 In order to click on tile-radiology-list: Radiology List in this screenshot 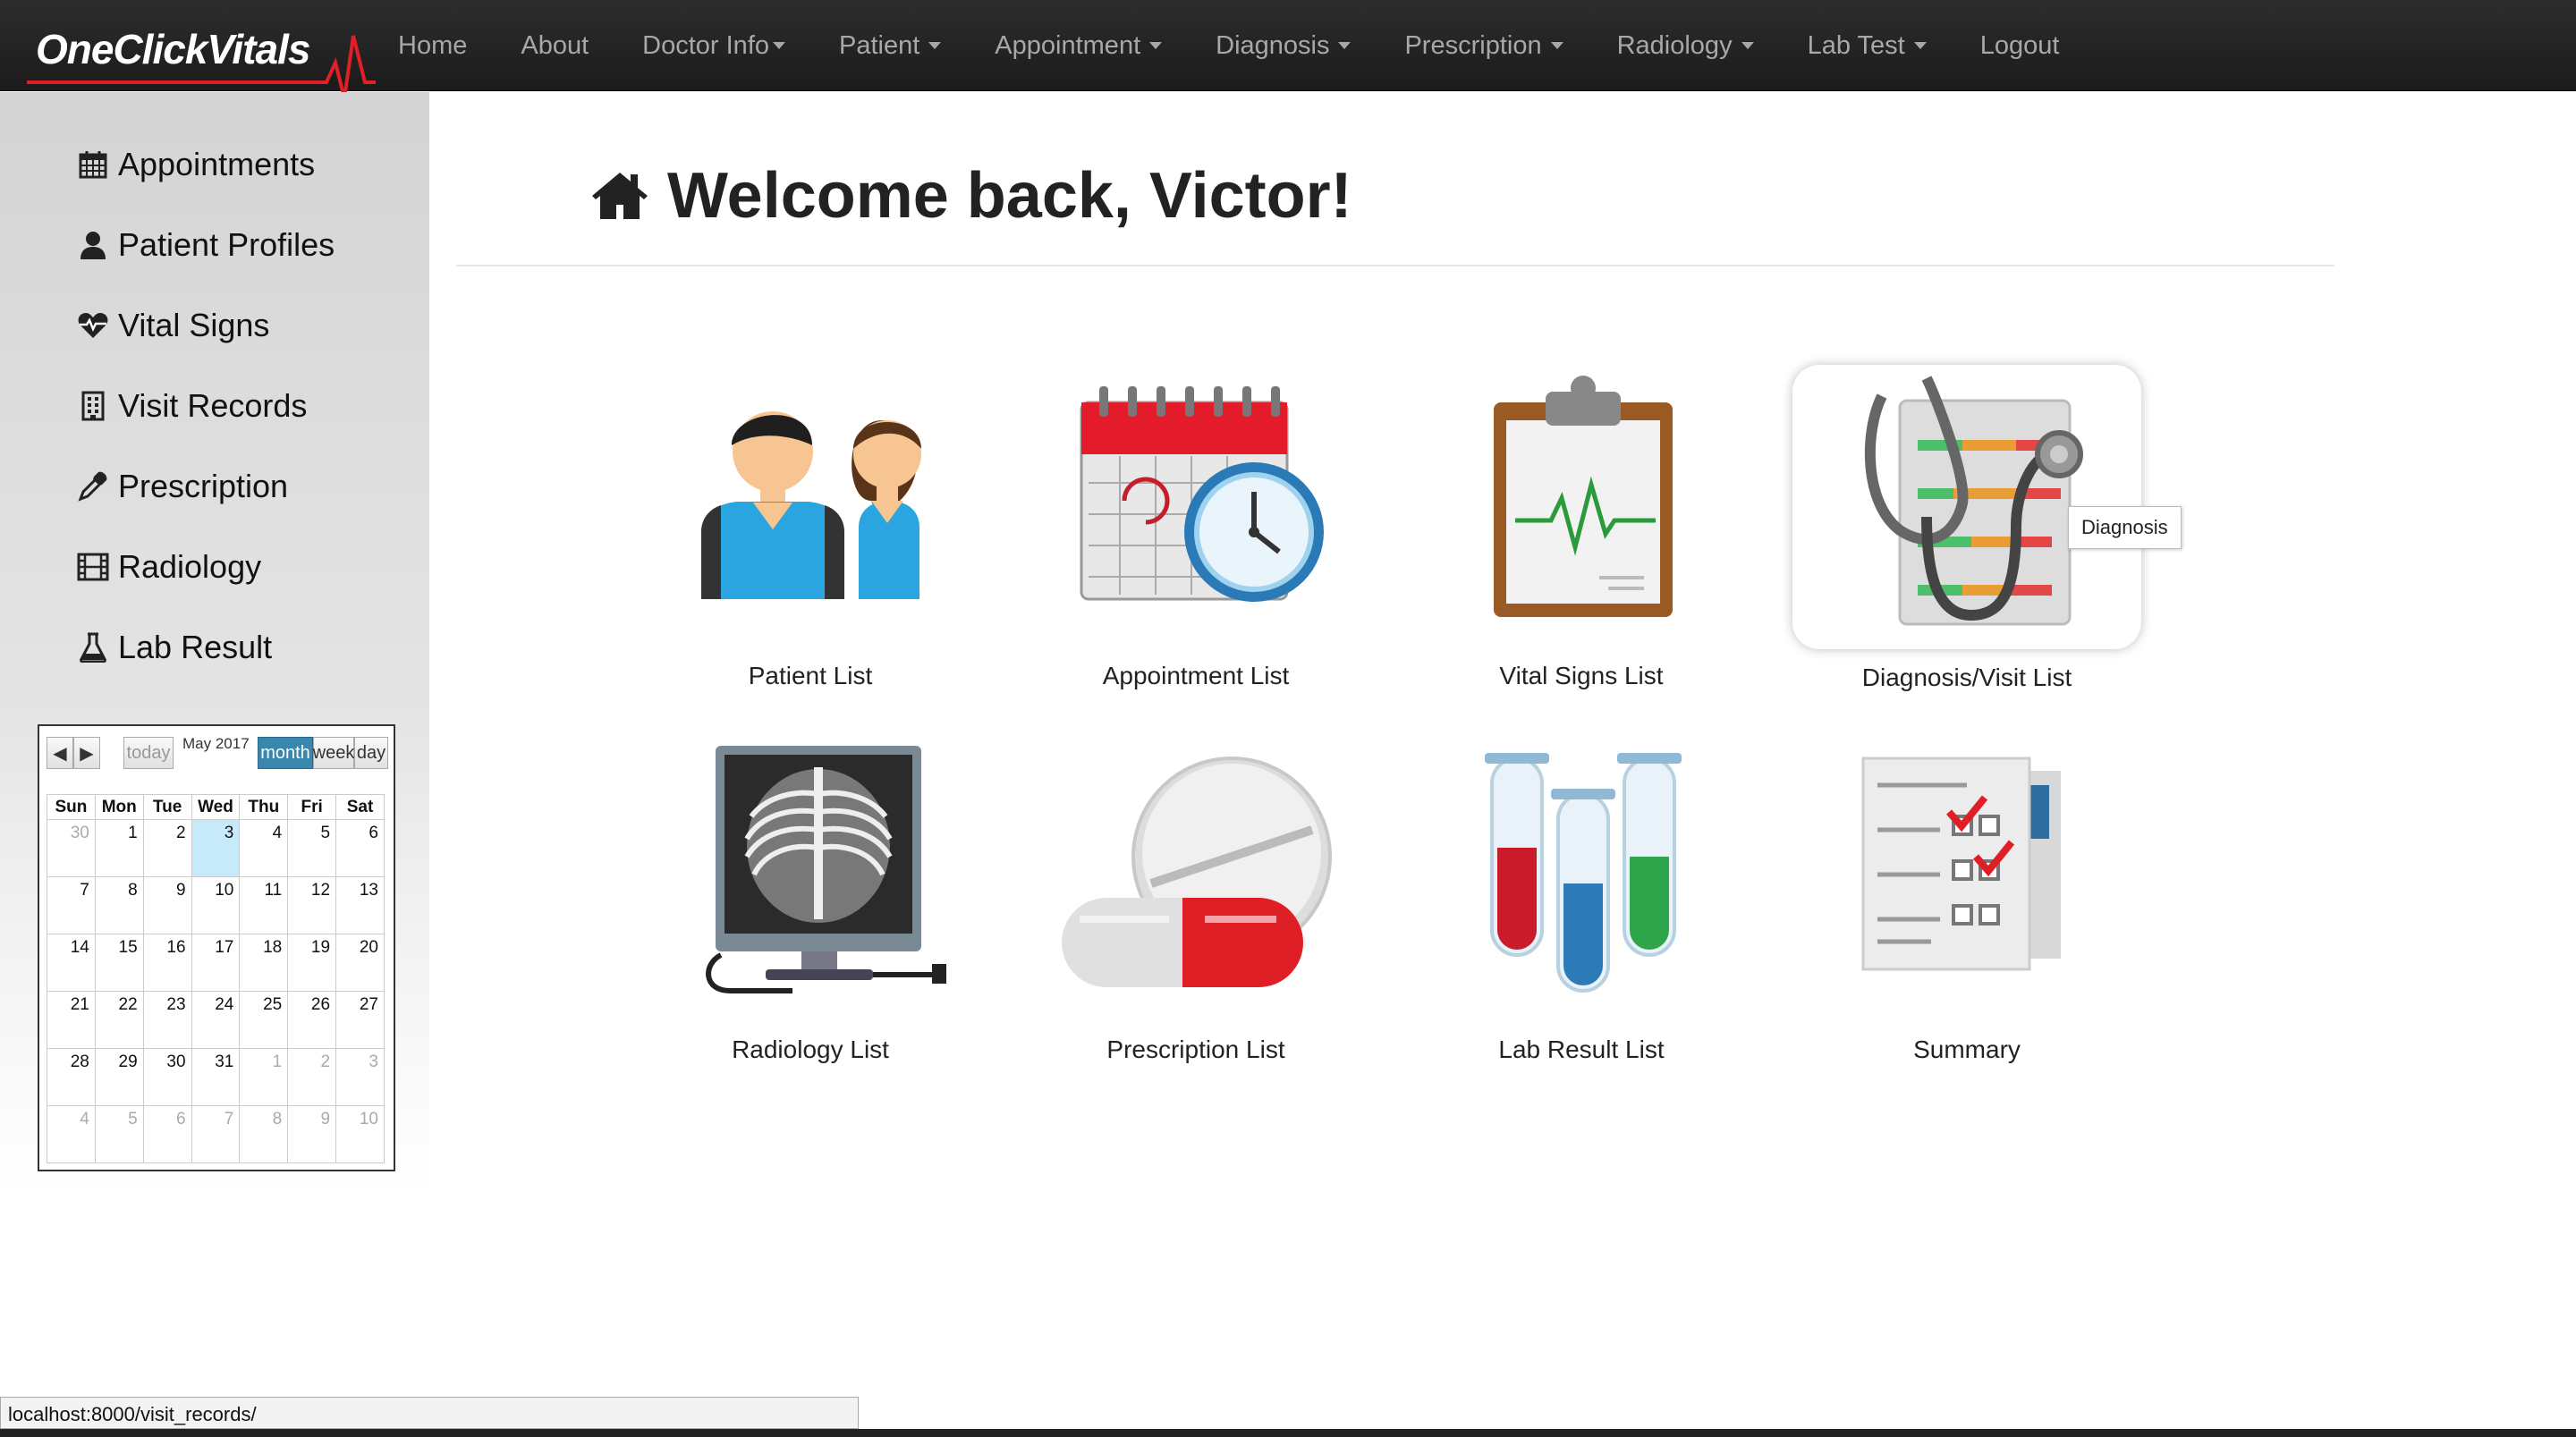, I will do `click(810, 902)`.